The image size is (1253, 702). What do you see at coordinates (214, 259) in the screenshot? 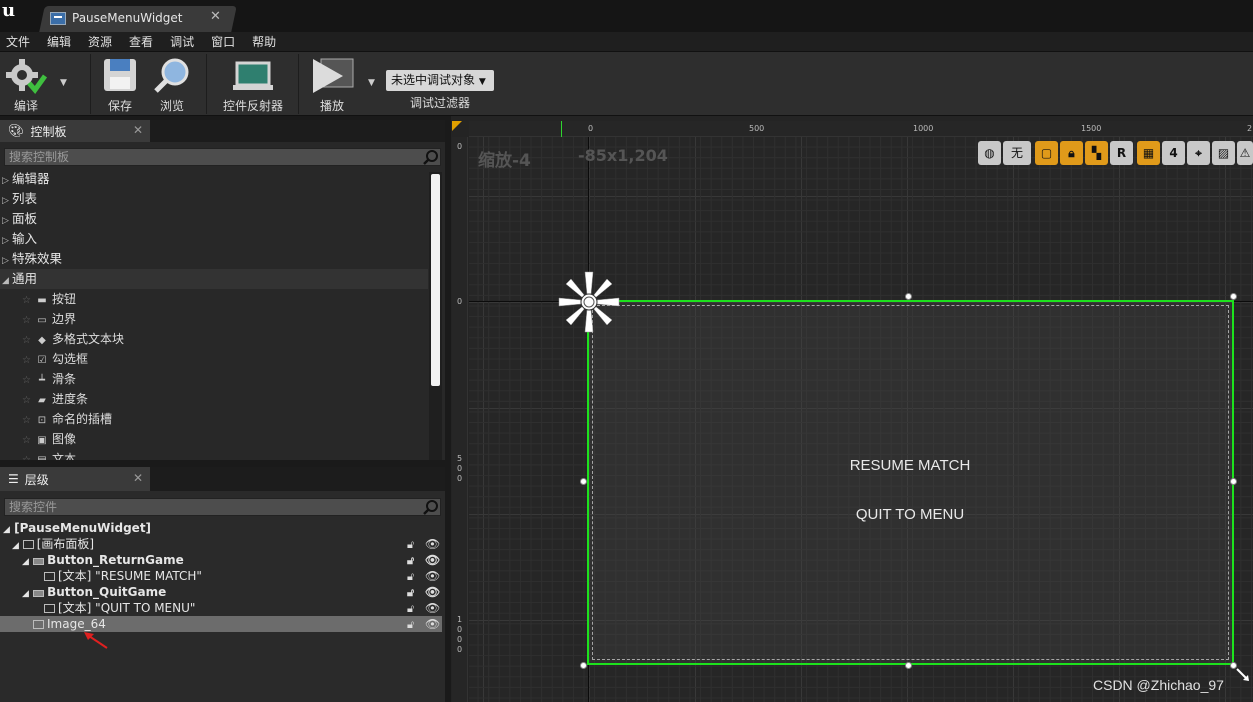
I see `palette-category-special-effects: ▷ 特殊效果` at bounding box center [214, 259].